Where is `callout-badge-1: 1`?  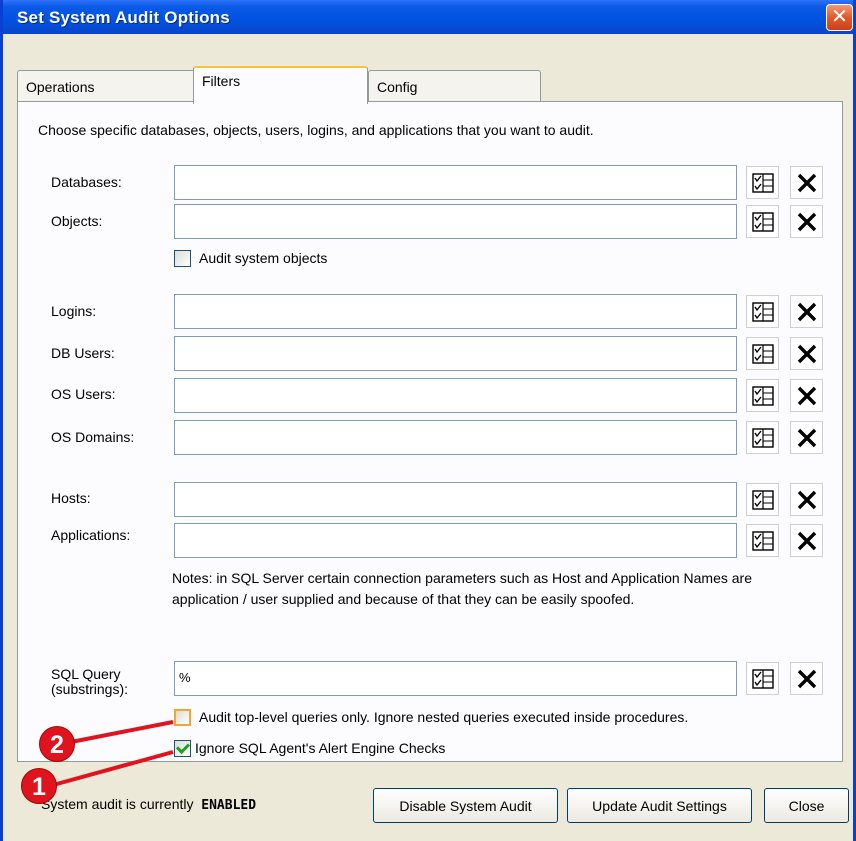
callout-badge-1: 1 is located at coordinates (39, 786).